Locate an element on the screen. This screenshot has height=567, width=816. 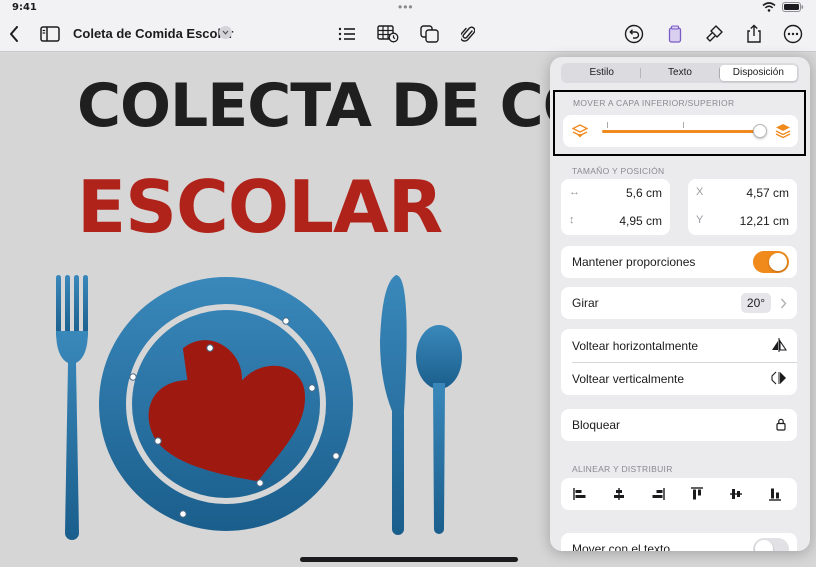
constrain-row: Mantener proporciones is located at coordinates (679, 262).